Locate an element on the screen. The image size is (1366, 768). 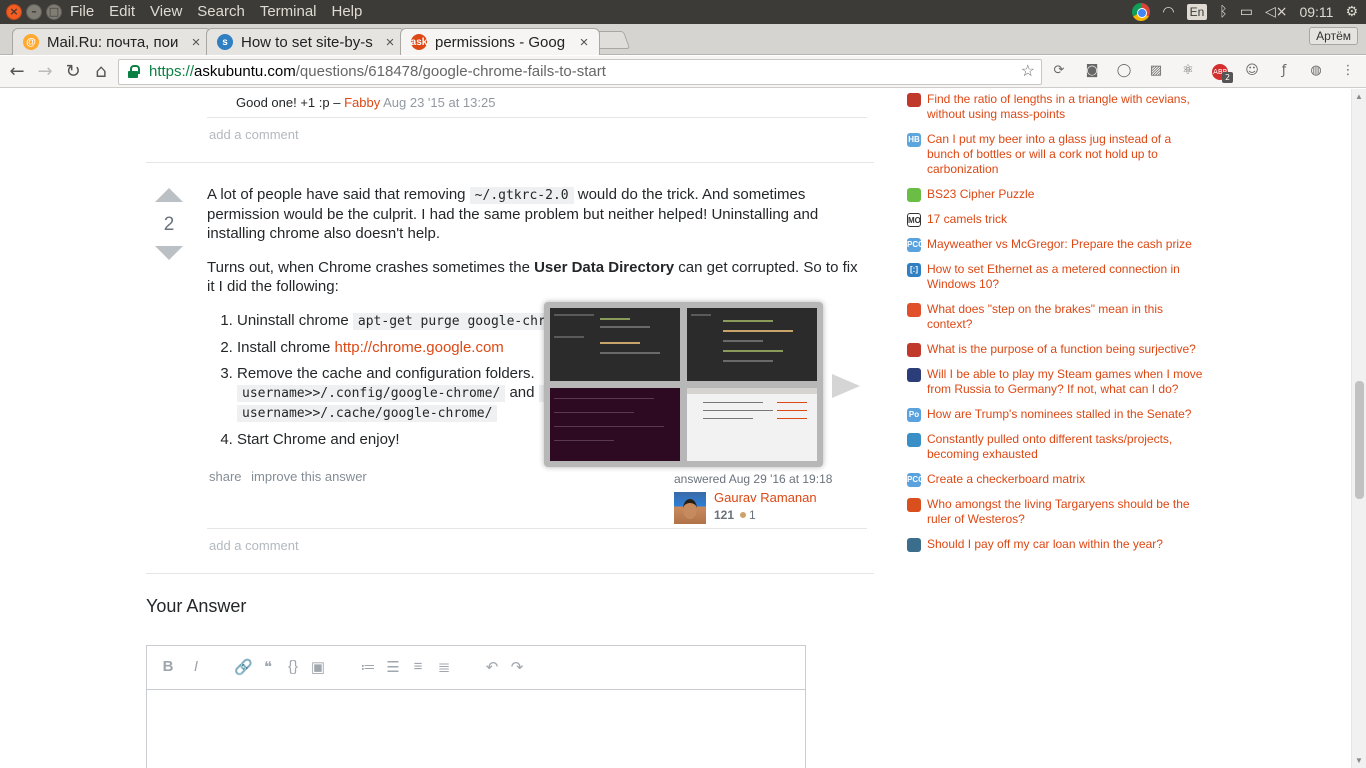
system-tray: ◠ En ᛒ ▭ ◁× 09:11 ⚙ is located at coordinates (1249, 12).